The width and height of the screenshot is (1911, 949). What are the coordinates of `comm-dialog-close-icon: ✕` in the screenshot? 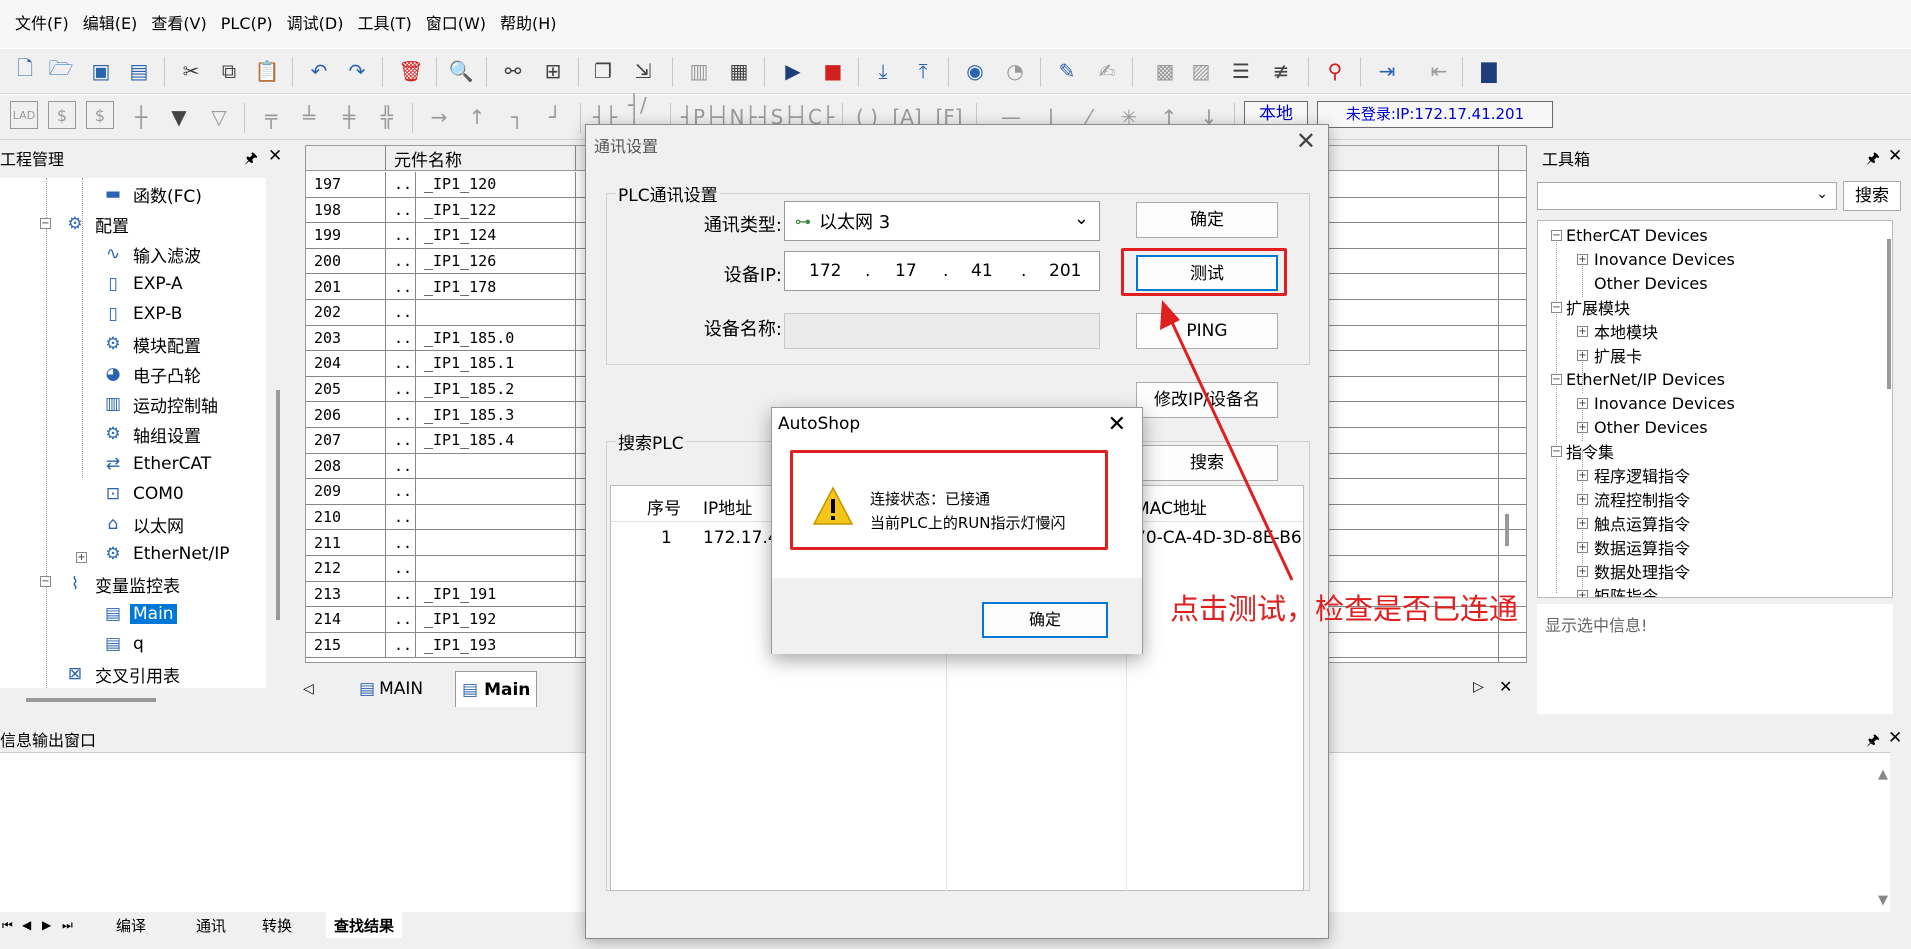 It's located at (1306, 141).